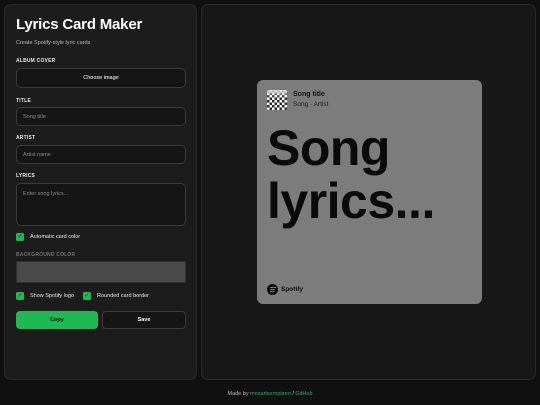  What do you see at coordinates (238, 394) in the screenshot?
I see `footer-prefix: Made by` at bounding box center [238, 394].